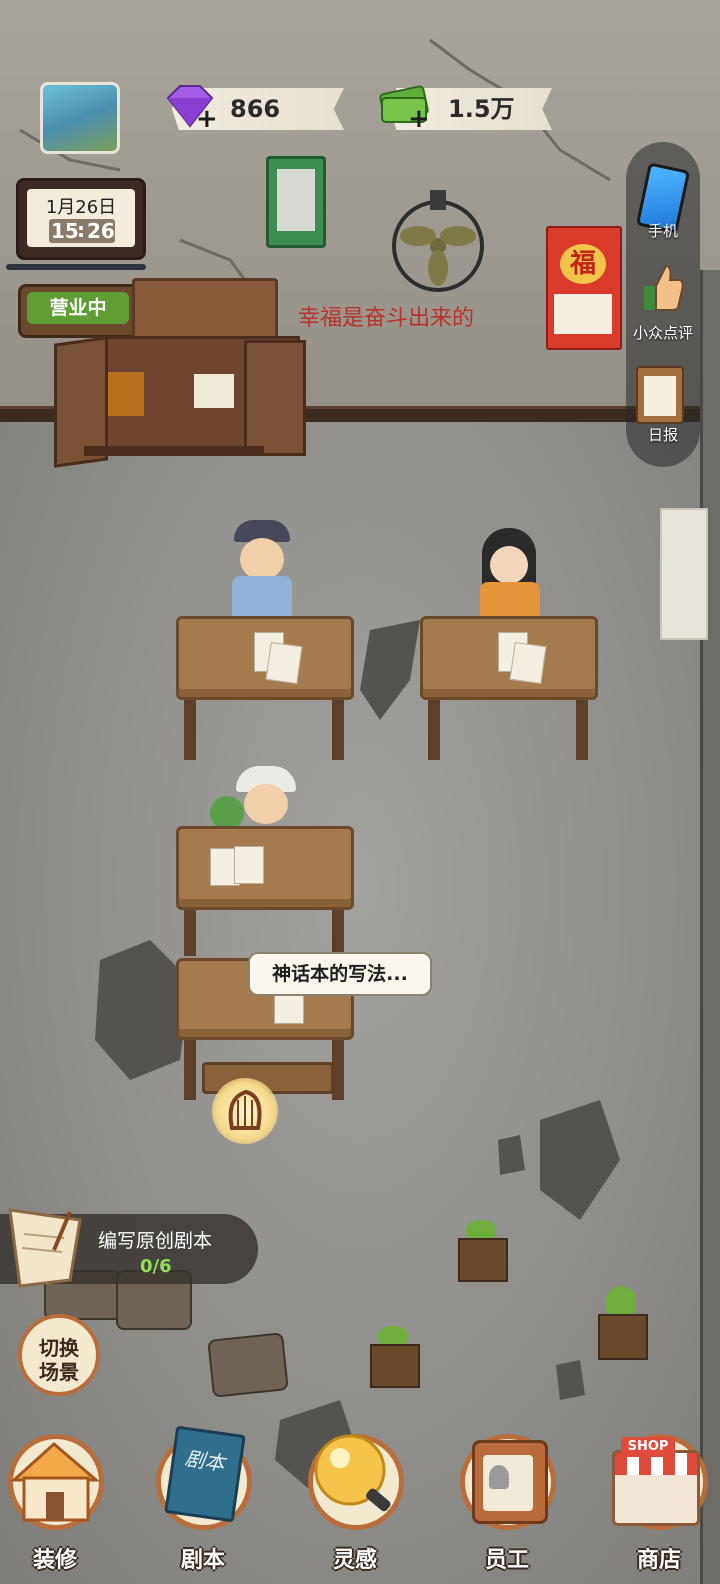 Image resolution: width=720 pixels, height=1584 pixels. I want to click on reviews-button: 小众点评, so click(663, 301).